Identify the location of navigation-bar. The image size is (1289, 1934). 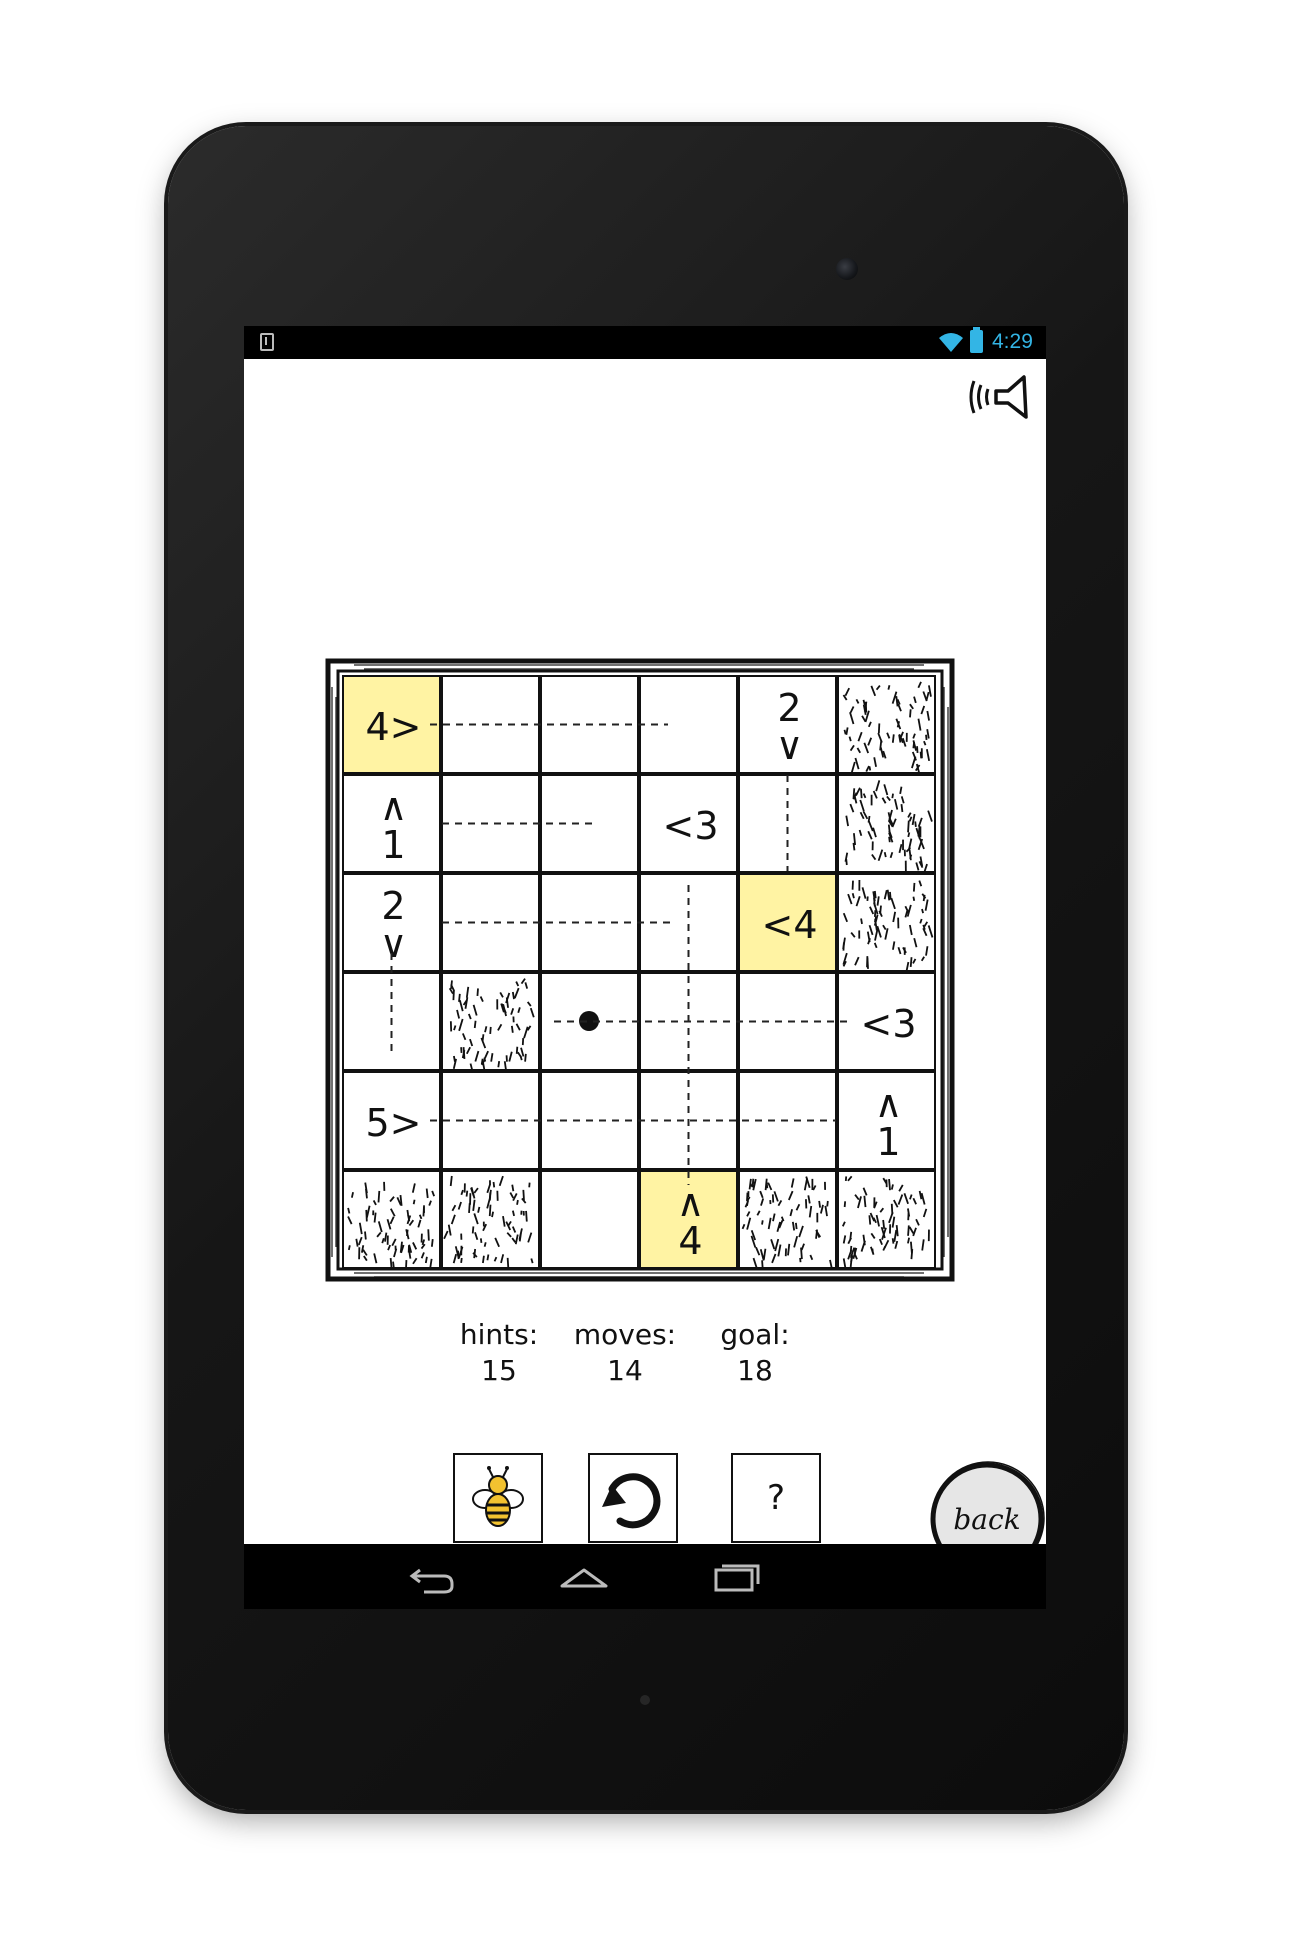
(645, 1576).